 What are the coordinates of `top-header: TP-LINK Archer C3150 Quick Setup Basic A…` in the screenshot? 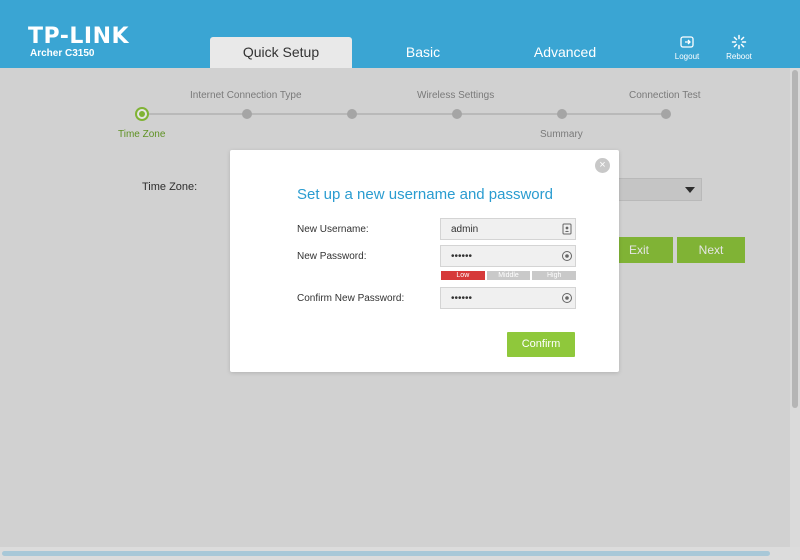 It's located at (400, 34).